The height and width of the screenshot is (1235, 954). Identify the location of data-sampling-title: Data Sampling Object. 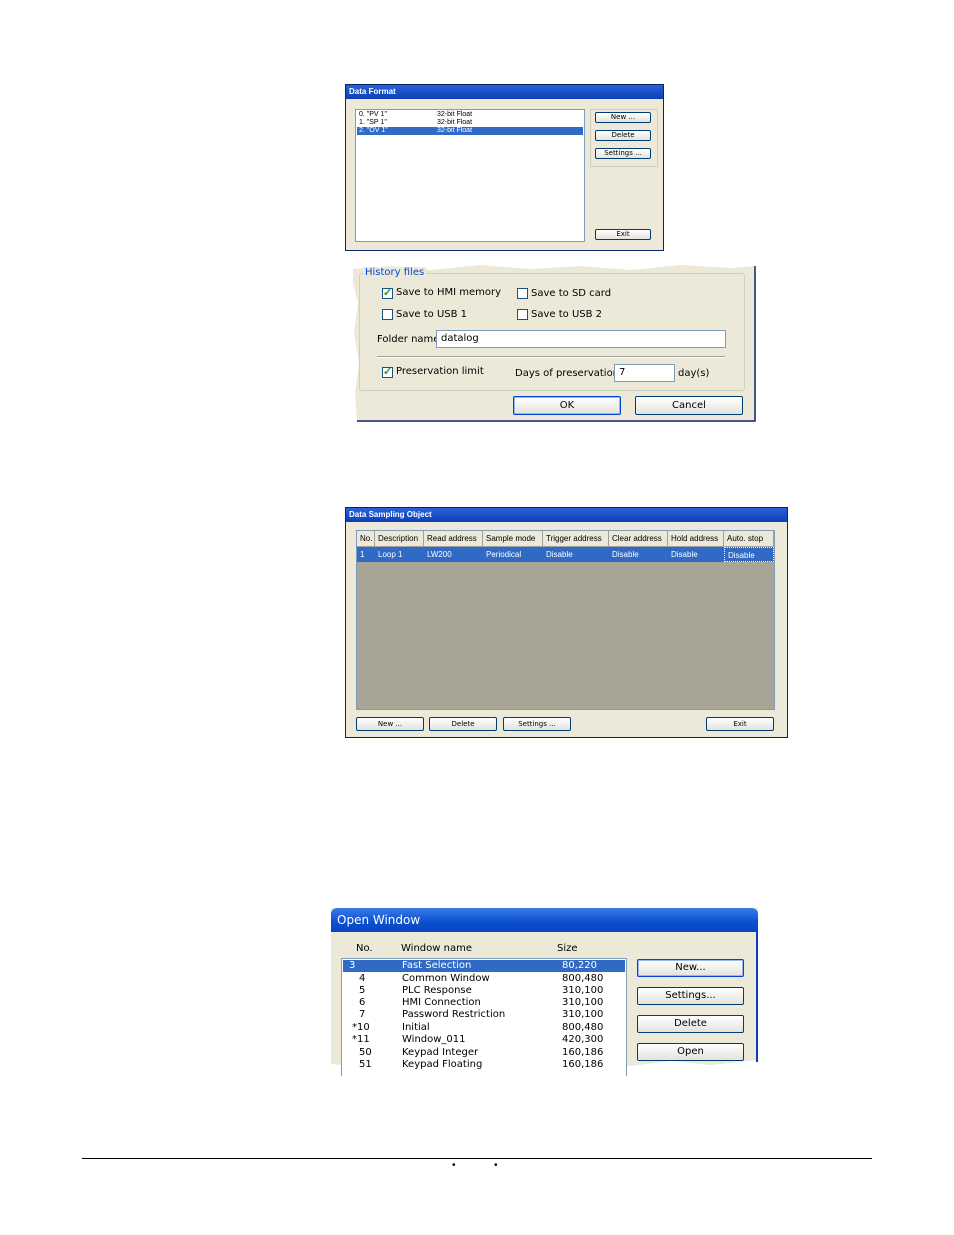
(566, 515).